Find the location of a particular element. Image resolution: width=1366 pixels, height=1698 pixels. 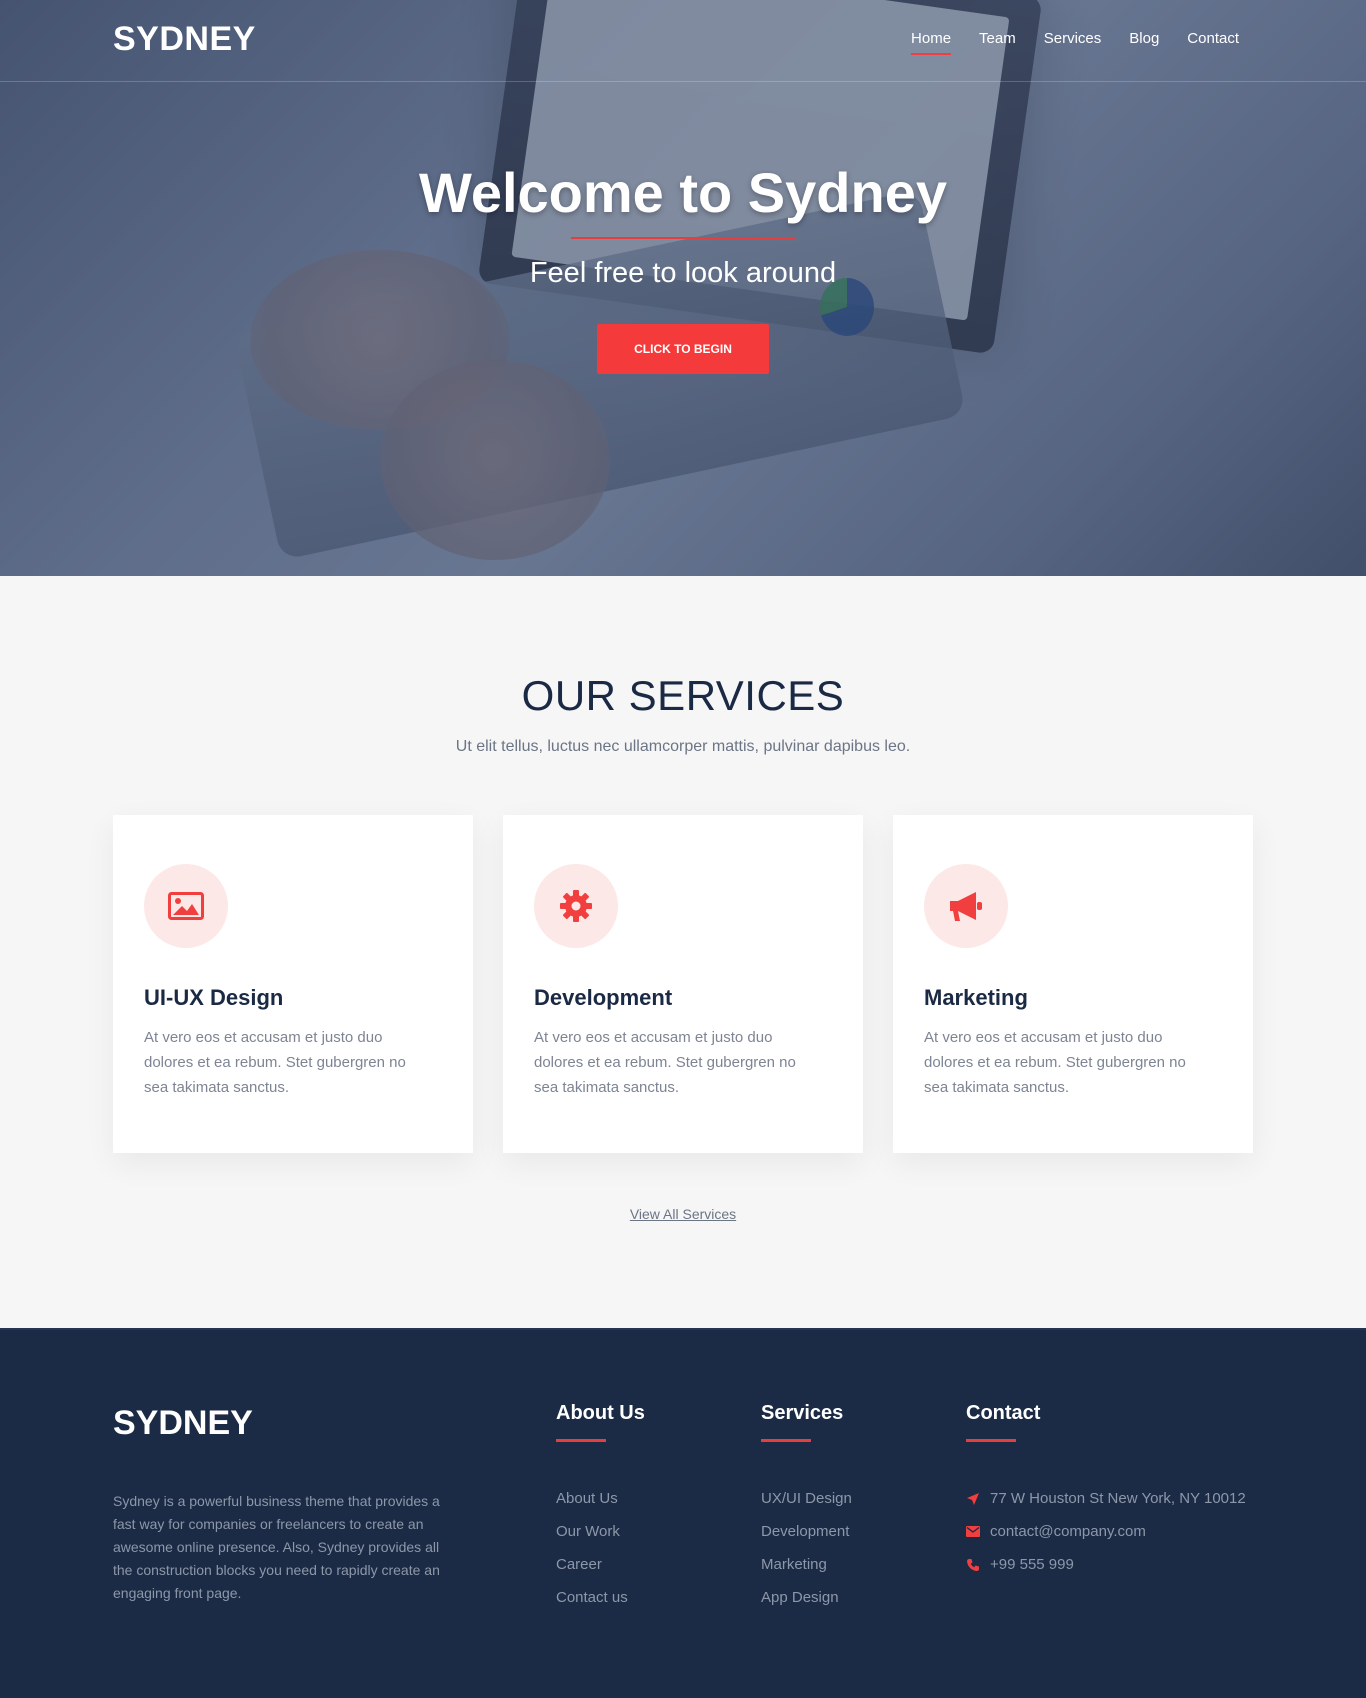

nav-team: Team is located at coordinates (997, 42).